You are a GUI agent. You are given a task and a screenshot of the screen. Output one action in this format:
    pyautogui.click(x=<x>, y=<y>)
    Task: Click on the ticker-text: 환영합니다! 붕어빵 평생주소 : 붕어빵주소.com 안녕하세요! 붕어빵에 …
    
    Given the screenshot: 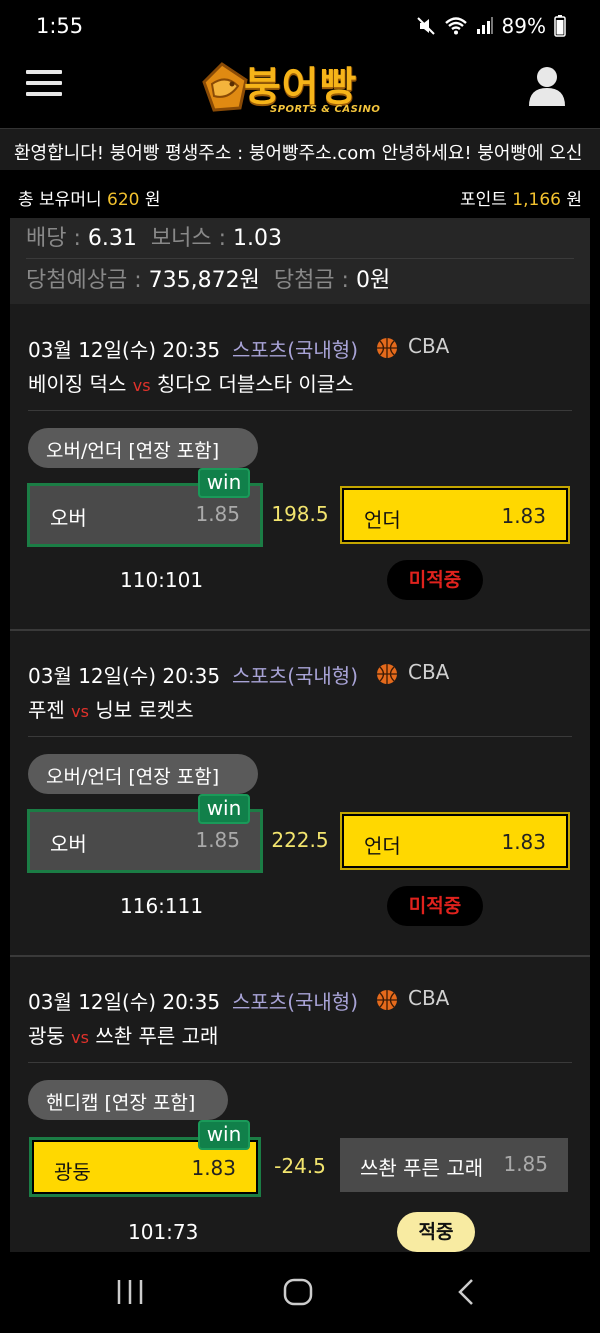 What is the action you would take?
    pyautogui.click(x=298, y=153)
    